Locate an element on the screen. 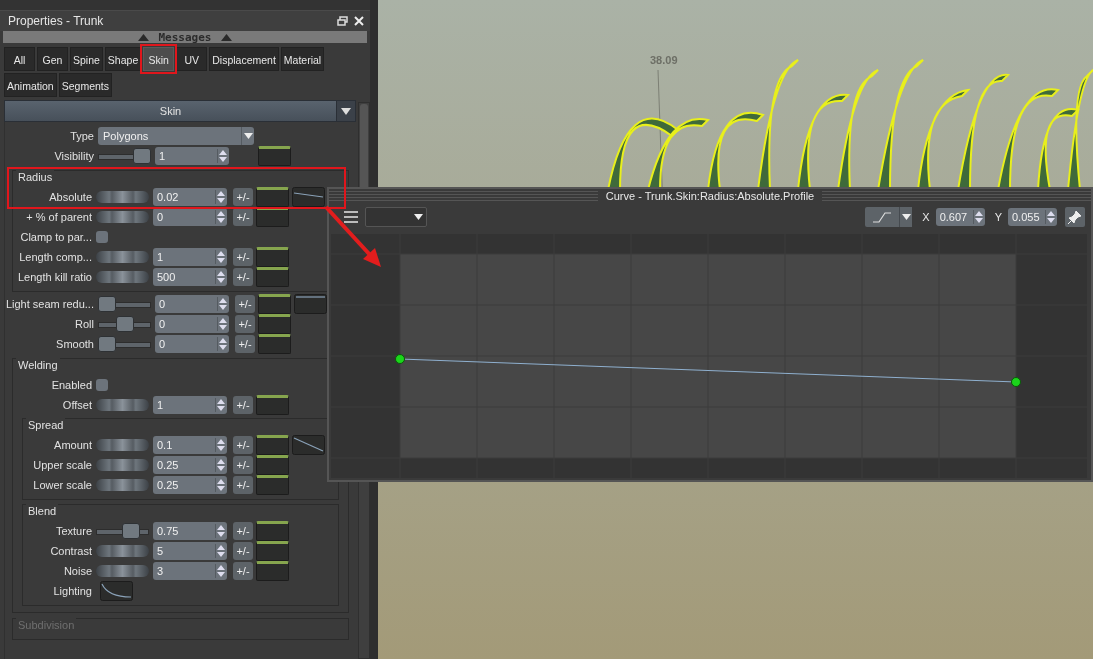  number-field: 0.055 is located at coordinates (1032, 217).